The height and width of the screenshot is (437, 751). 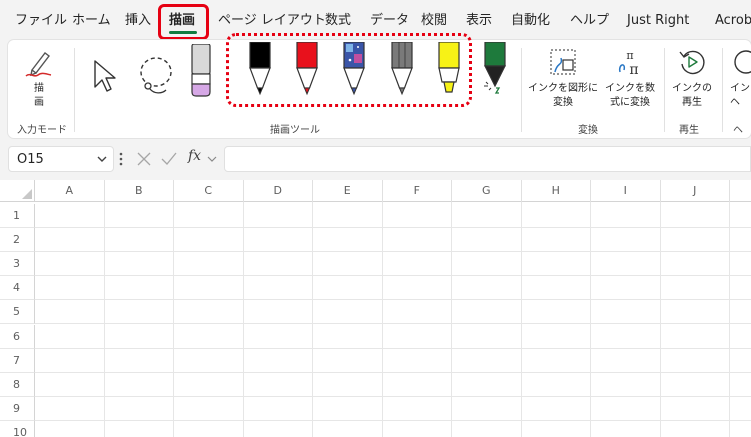 I want to click on tab-review: 校閲, so click(x=434, y=21).